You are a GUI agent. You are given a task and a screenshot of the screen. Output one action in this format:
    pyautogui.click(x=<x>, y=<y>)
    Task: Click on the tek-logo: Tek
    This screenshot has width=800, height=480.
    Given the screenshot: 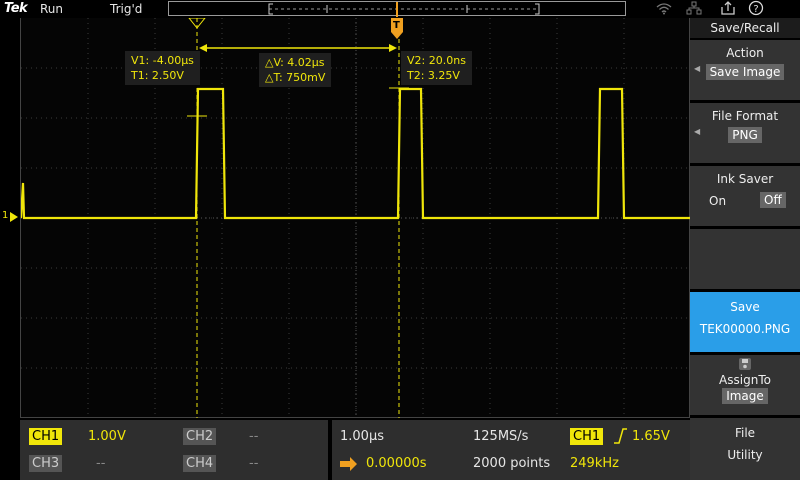 What is the action you would take?
    pyautogui.click(x=16, y=8)
    